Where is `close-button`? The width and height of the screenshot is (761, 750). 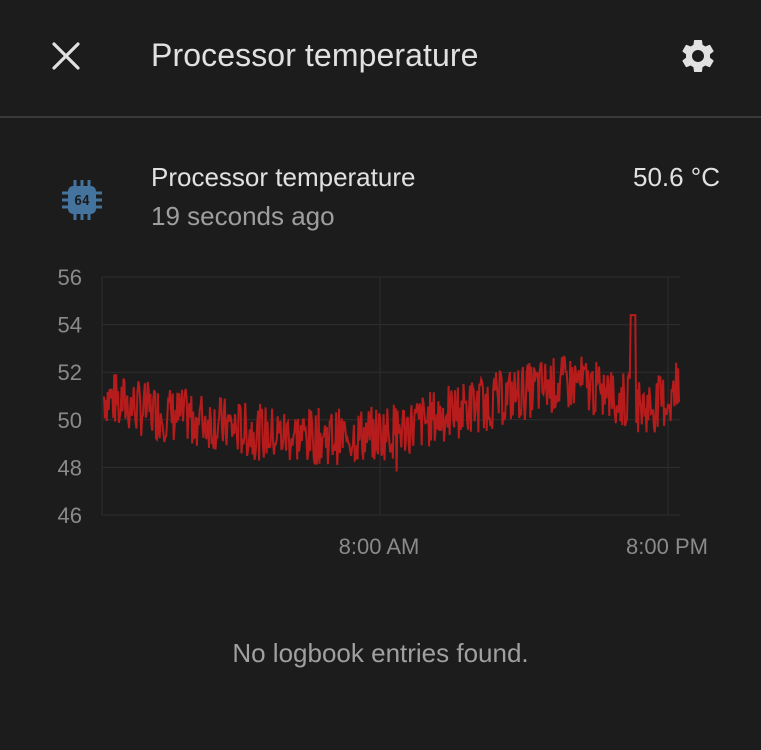 close-button is located at coordinates (66, 56).